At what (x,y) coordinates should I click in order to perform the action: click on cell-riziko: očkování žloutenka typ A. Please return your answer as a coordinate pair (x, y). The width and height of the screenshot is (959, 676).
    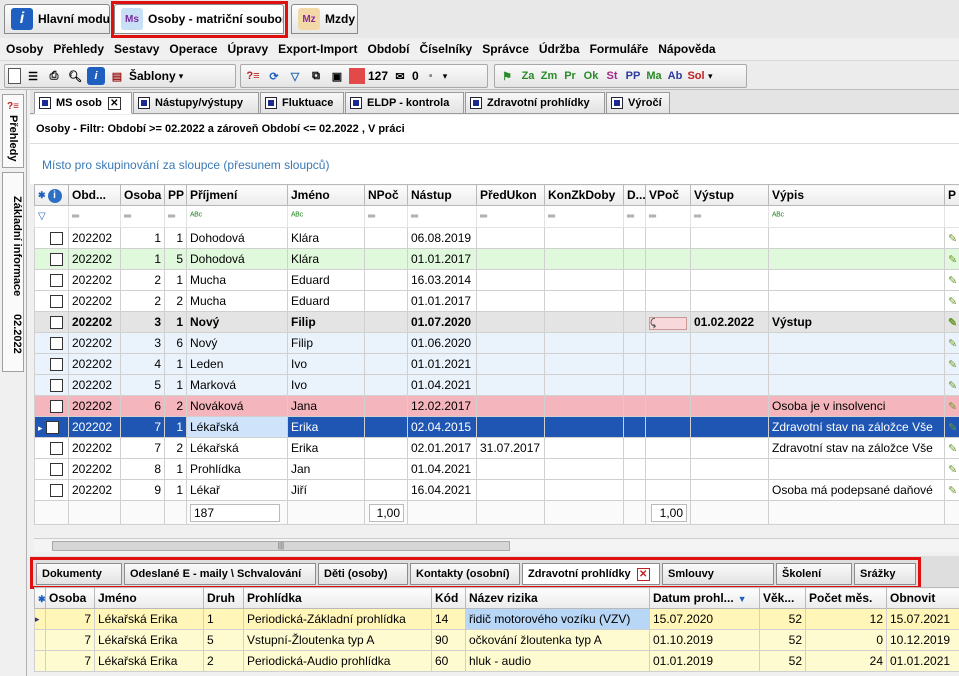
    Looking at the image, I should click on (557, 640).